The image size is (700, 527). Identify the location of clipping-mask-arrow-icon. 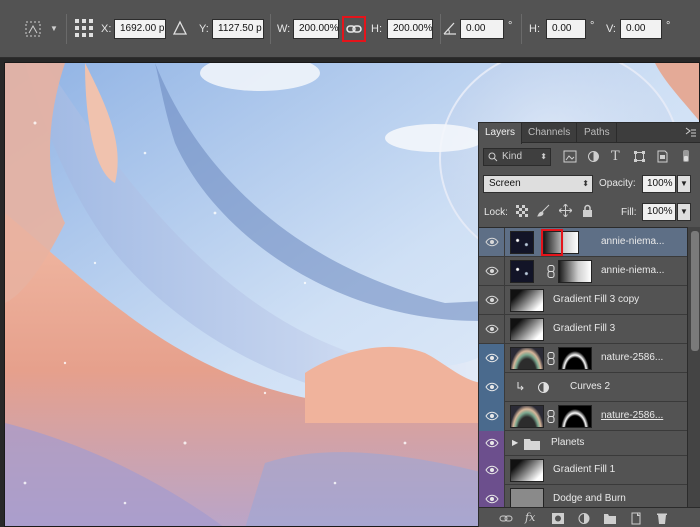
(520, 386).